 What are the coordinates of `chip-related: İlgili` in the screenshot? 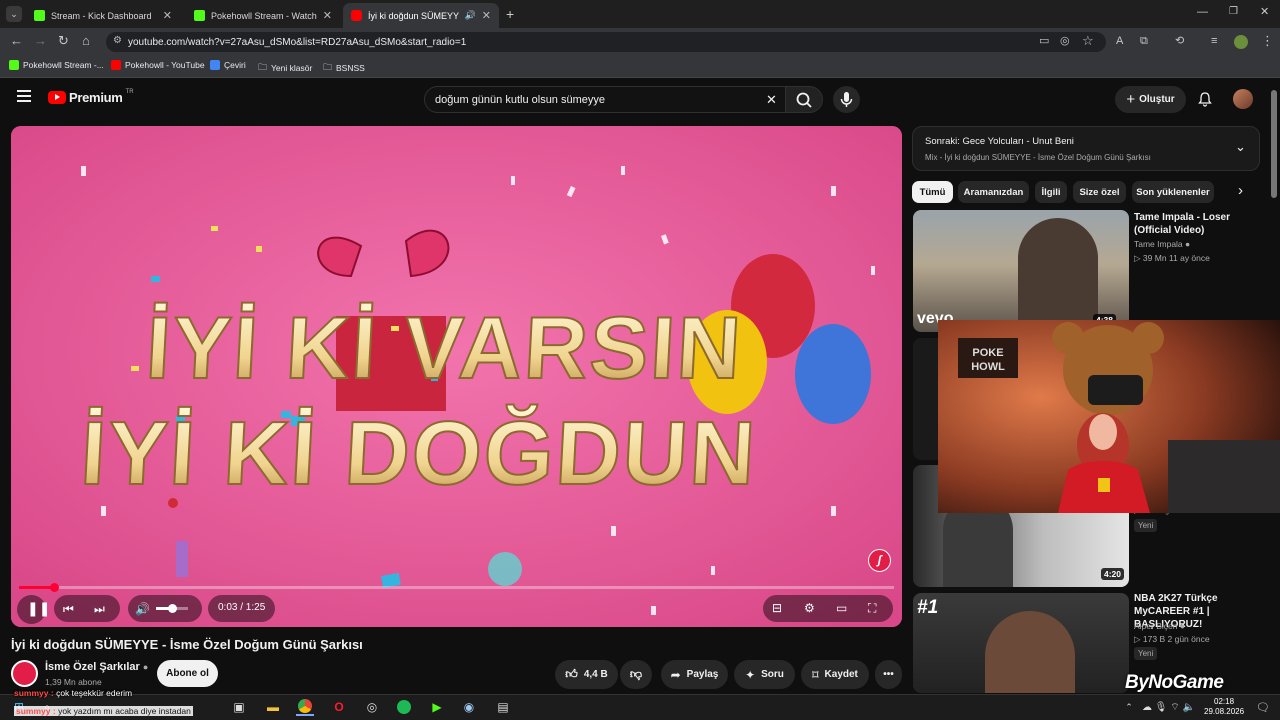 It's located at (1051, 192).